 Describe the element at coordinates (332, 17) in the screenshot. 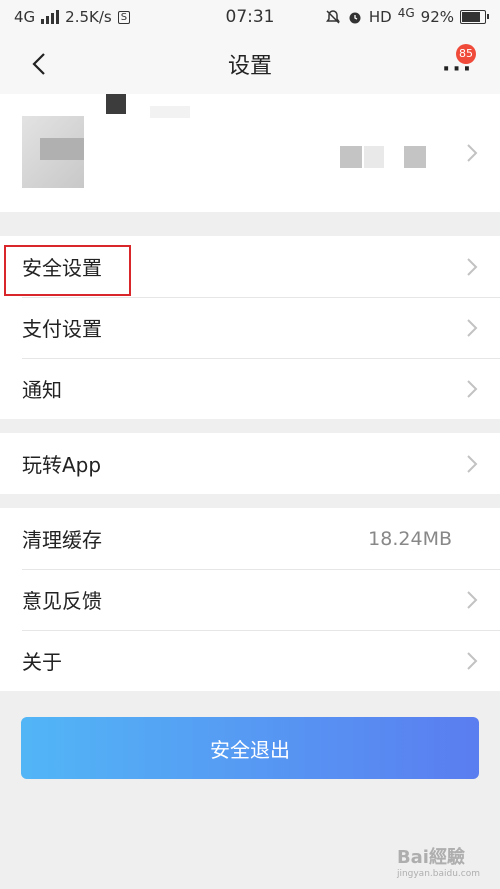

I see `mute-bell-icon` at that location.